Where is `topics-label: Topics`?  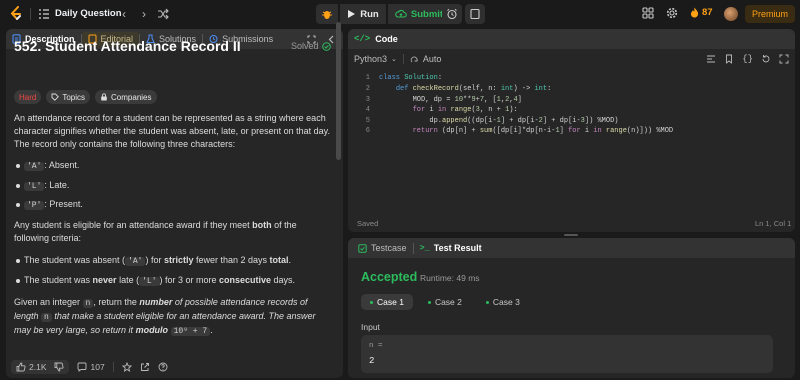
topics-label: Topics is located at coordinates (74, 97).